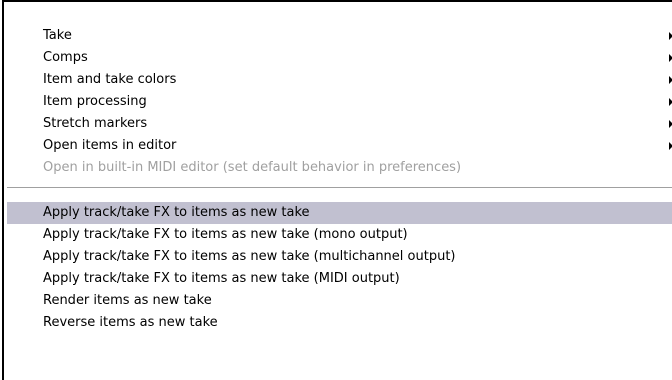 The width and height of the screenshot is (672, 380). I want to click on menu-item-item-and-take-colors: Item and take colors, so click(339, 80).